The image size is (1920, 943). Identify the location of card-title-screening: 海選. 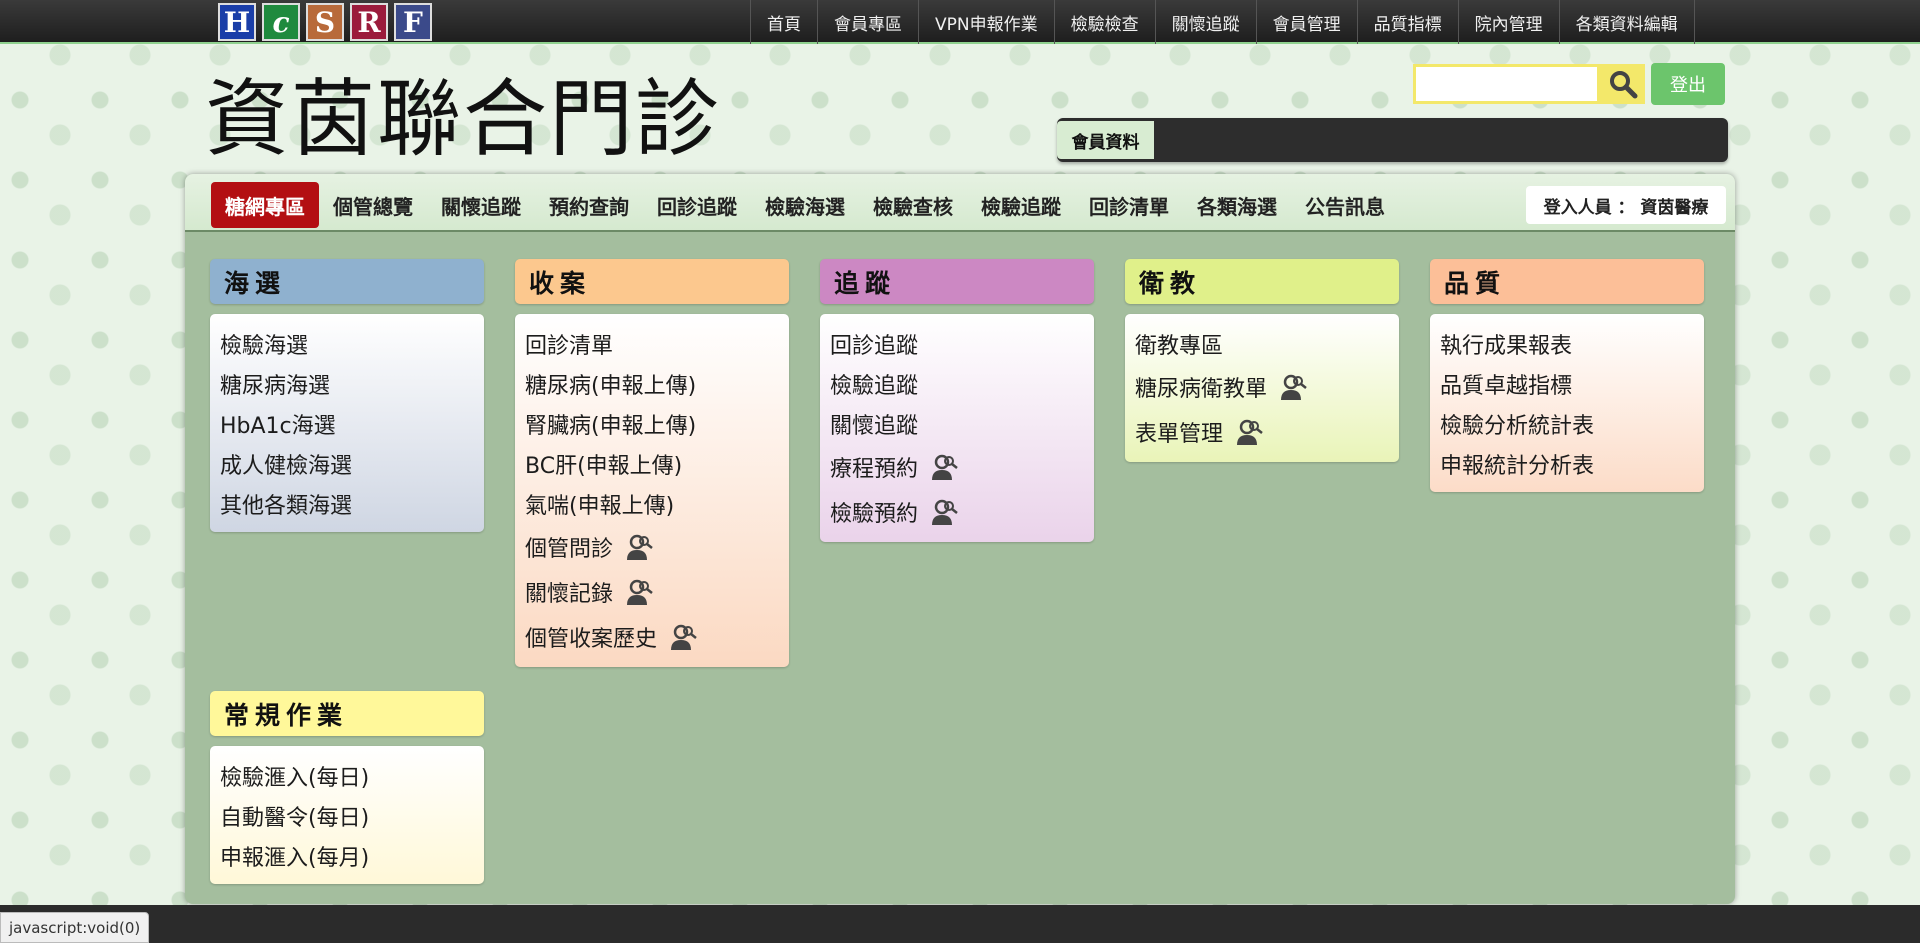
(347, 281).